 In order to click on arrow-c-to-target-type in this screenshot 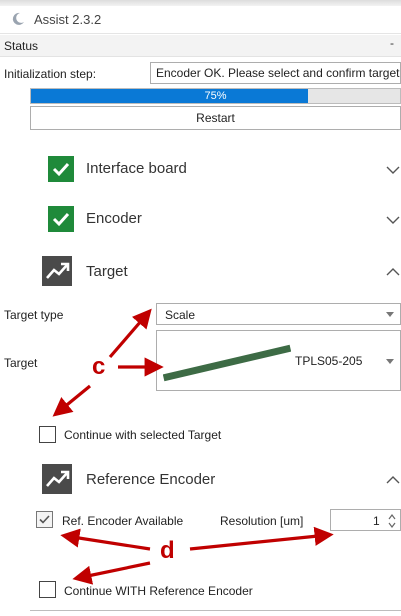, I will do `click(130, 333)`.